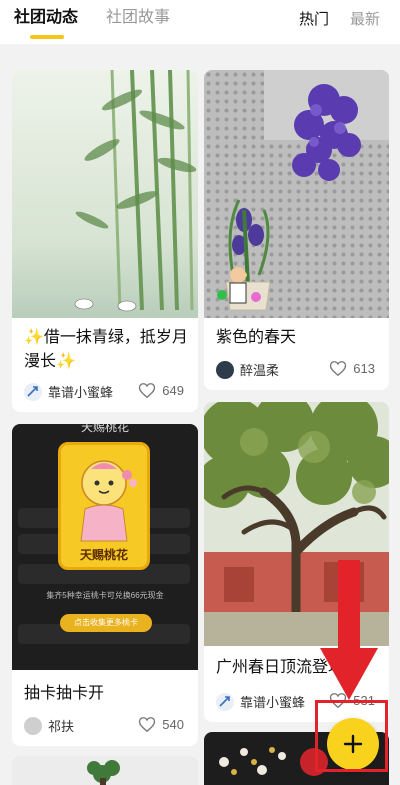 This screenshot has height=785, width=400. I want to click on like-count: 613, so click(364, 368).